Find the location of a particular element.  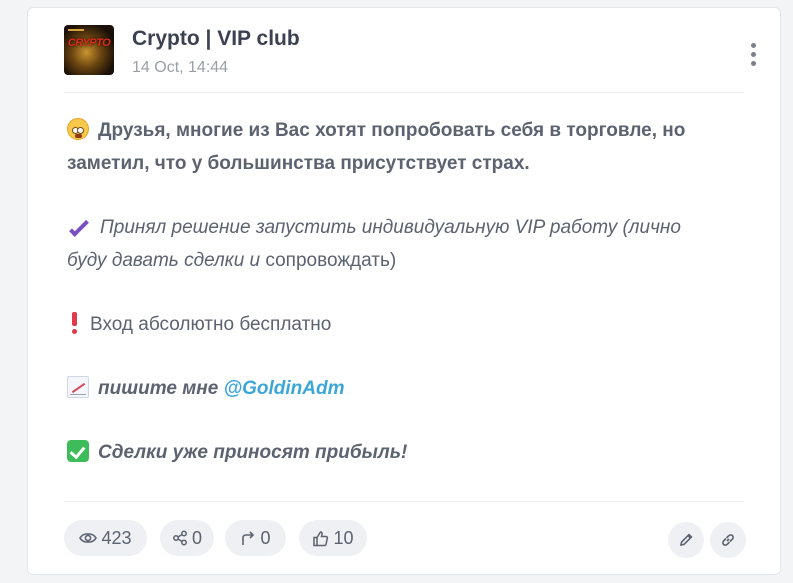

post-text-2b-italic: буду давать сделки и is located at coordinates (164, 260).